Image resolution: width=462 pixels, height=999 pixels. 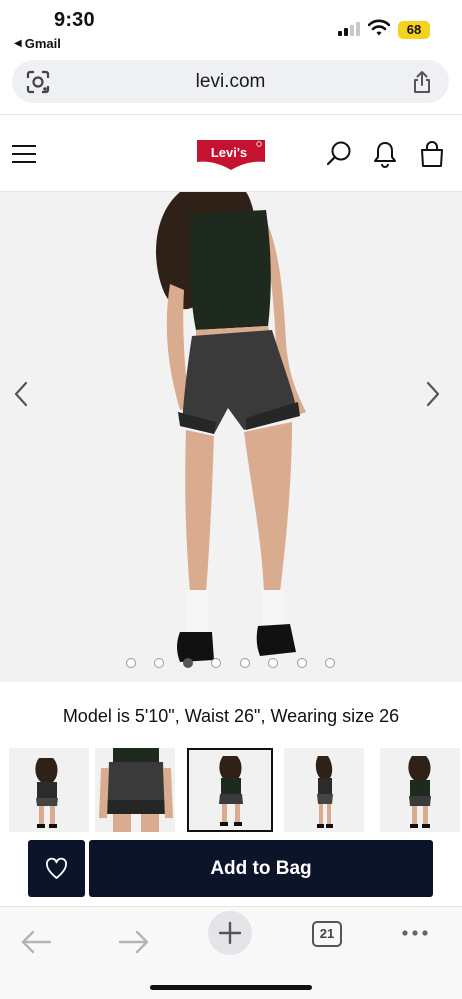 What do you see at coordinates (379, 27) in the screenshot?
I see `wifi-icon` at bounding box center [379, 27].